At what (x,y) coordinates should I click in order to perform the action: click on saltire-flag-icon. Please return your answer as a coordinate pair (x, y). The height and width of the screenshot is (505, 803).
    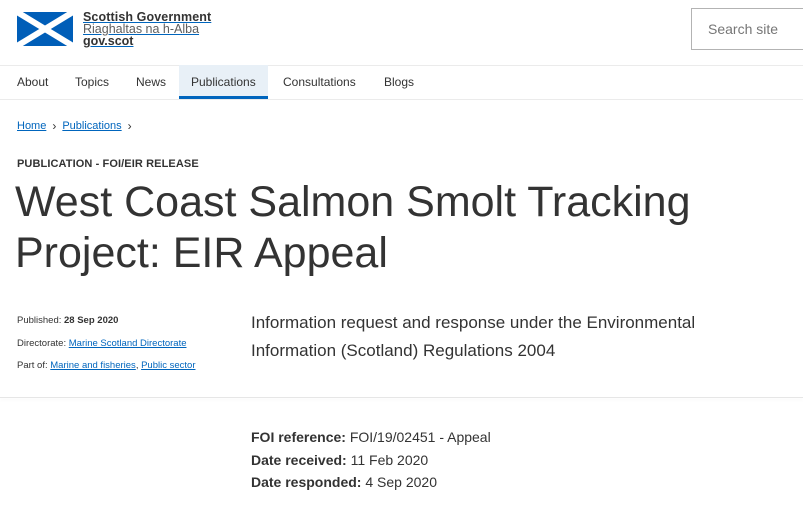
    Looking at the image, I should click on (45, 29).